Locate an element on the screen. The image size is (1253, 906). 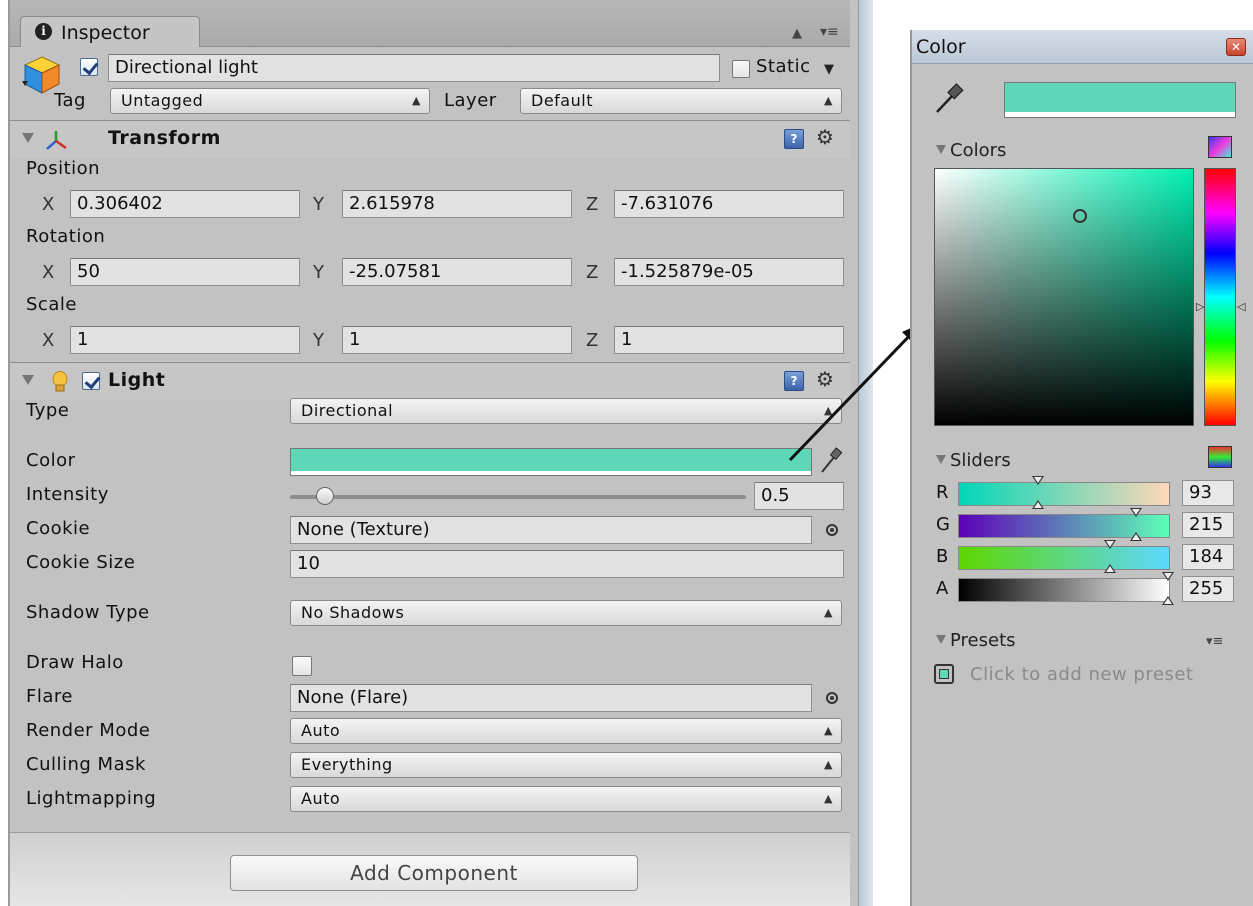
shadow-type-dropdown: No Shadows ▲ is located at coordinates (566, 613).